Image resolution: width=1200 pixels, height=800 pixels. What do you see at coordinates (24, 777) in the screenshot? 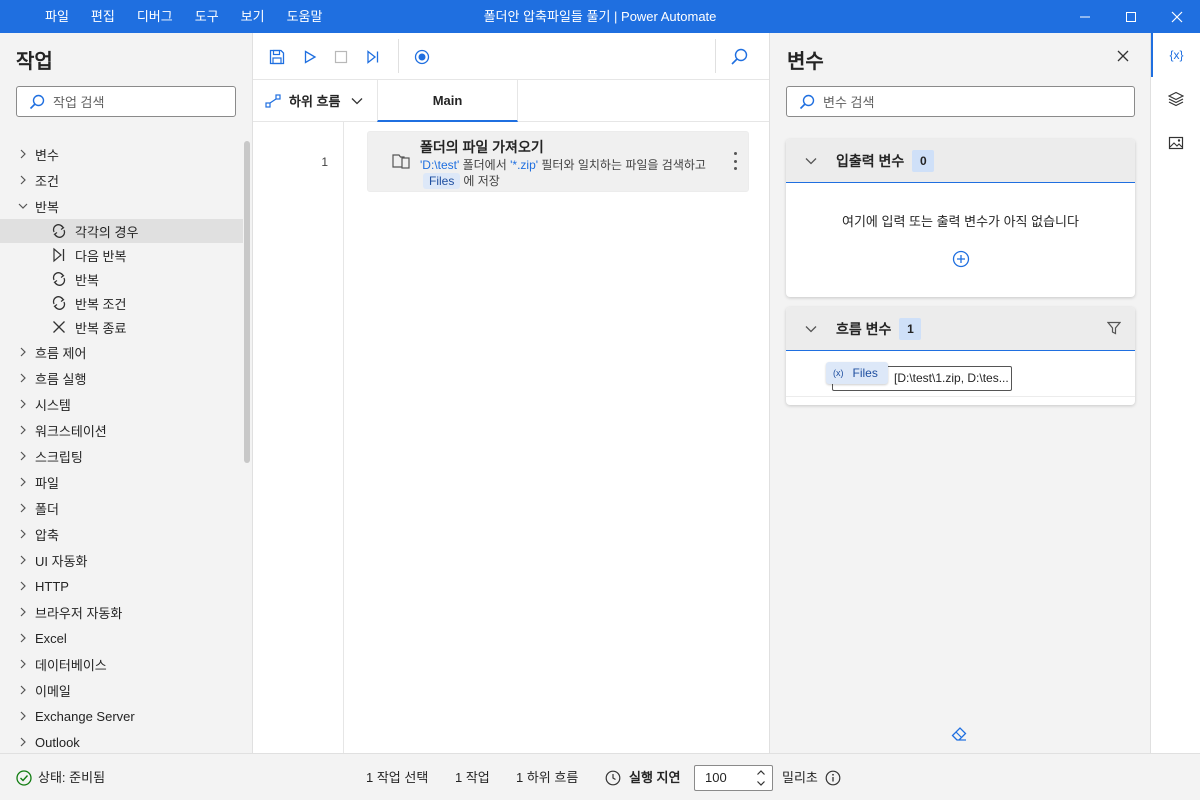
I see `check-circle-icon` at bounding box center [24, 777].